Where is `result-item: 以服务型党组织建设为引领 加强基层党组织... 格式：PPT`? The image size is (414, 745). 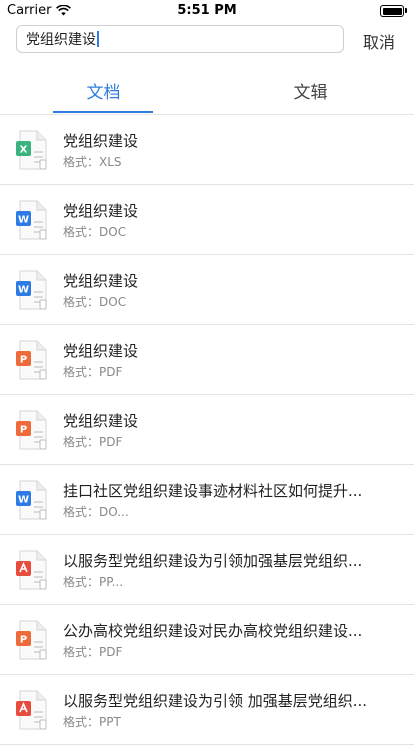 result-item: 以服务型党组织建设为引领 加强基层党组织... 格式：PPT is located at coordinates (207, 710).